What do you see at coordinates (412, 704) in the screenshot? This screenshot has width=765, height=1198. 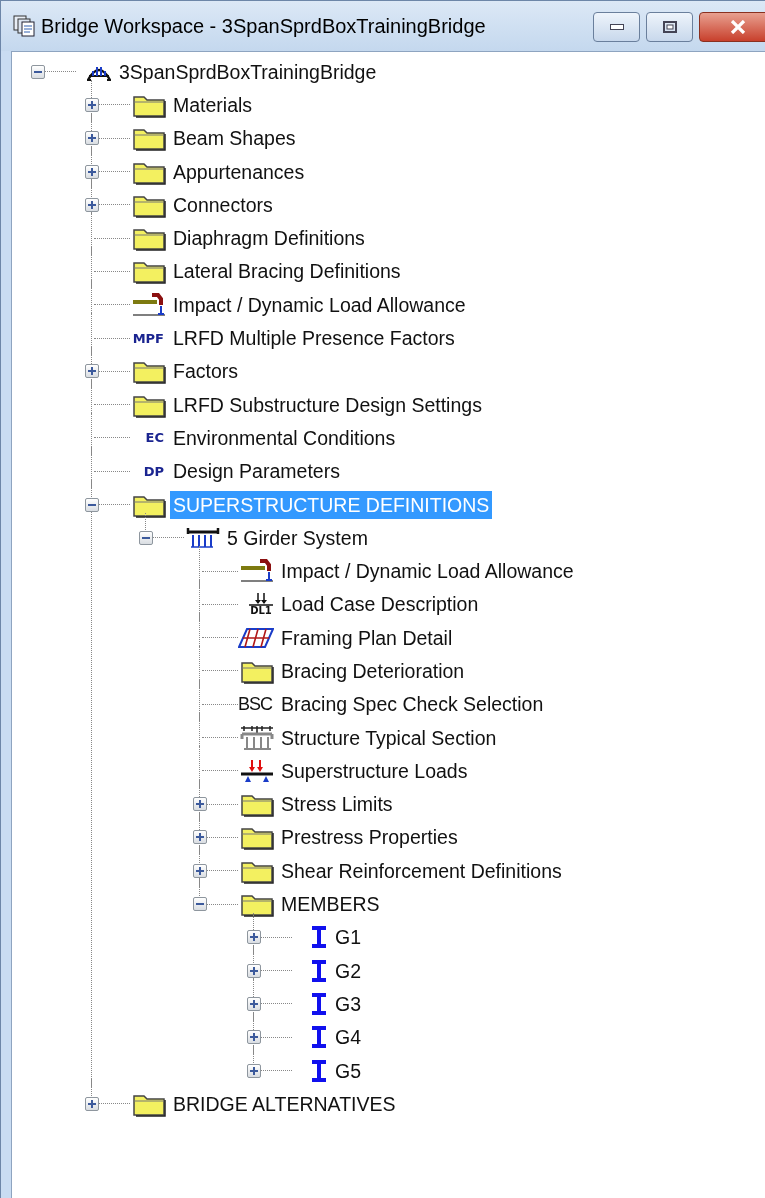 I see `tree-item: Bracing Spec Check Selection` at bounding box center [412, 704].